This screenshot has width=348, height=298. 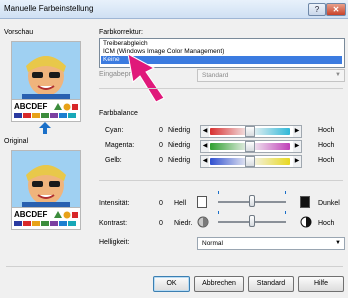 What do you see at coordinates (49, 8) in the screenshot?
I see `window-title: Manuelle Farbeinstellung` at bounding box center [49, 8].